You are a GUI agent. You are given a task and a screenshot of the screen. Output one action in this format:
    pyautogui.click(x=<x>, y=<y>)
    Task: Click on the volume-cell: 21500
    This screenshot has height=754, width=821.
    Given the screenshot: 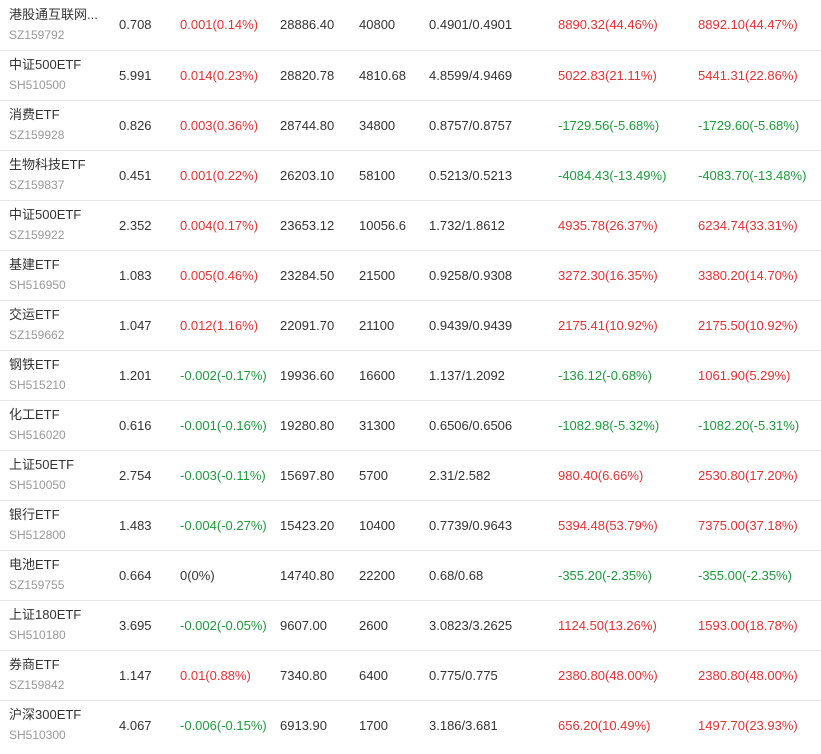 What is the action you would take?
    pyautogui.click(x=394, y=275)
    